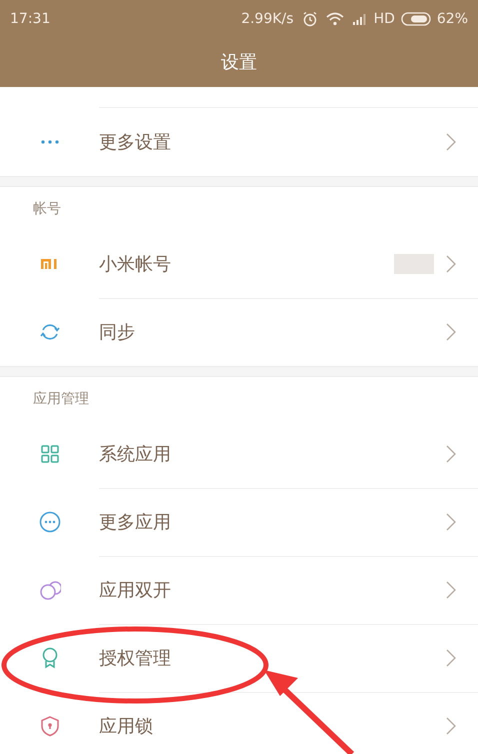 The height and width of the screenshot is (754, 478). Describe the element at coordinates (239, 62) in the screenshot. I see `page-title: 设置` at that location.